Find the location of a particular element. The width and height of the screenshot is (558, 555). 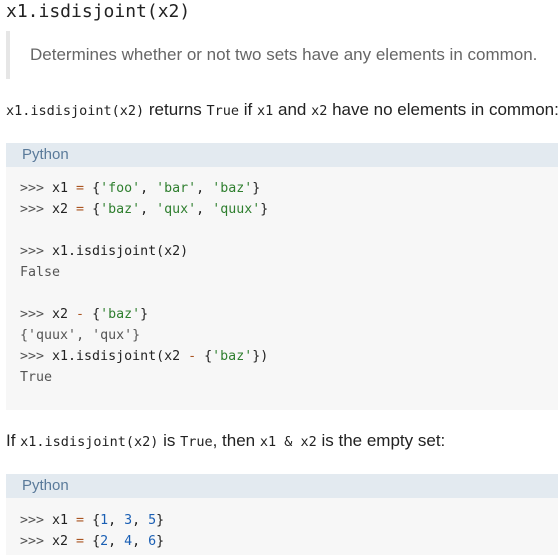

code-line: {'quux', 'qux'} is located at coordinates (80, 336).